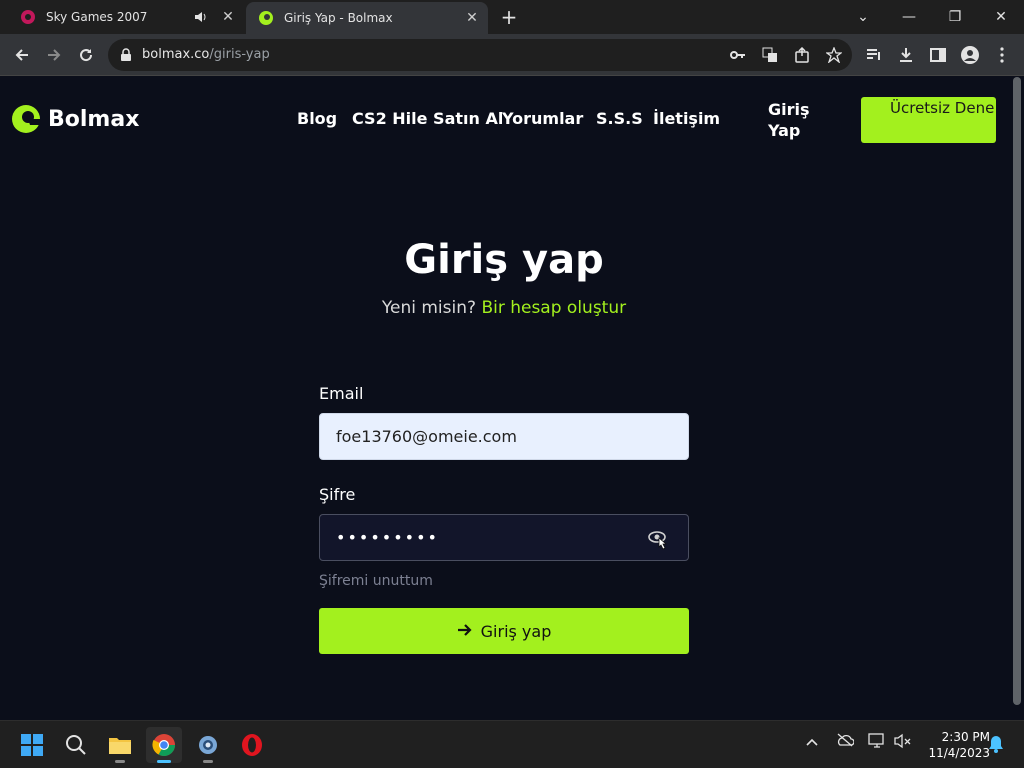 The height and width of the screenshot is (768, 1024). What do you see at coordinates (1002, 55) in the screenshot?
I see `menu-dots-icon` at bounding box center [1002, 55].